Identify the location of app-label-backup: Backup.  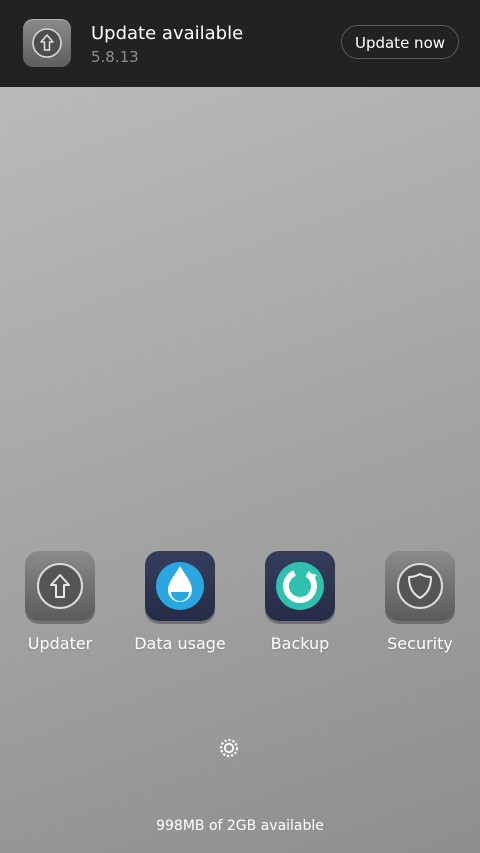
(300, 643).